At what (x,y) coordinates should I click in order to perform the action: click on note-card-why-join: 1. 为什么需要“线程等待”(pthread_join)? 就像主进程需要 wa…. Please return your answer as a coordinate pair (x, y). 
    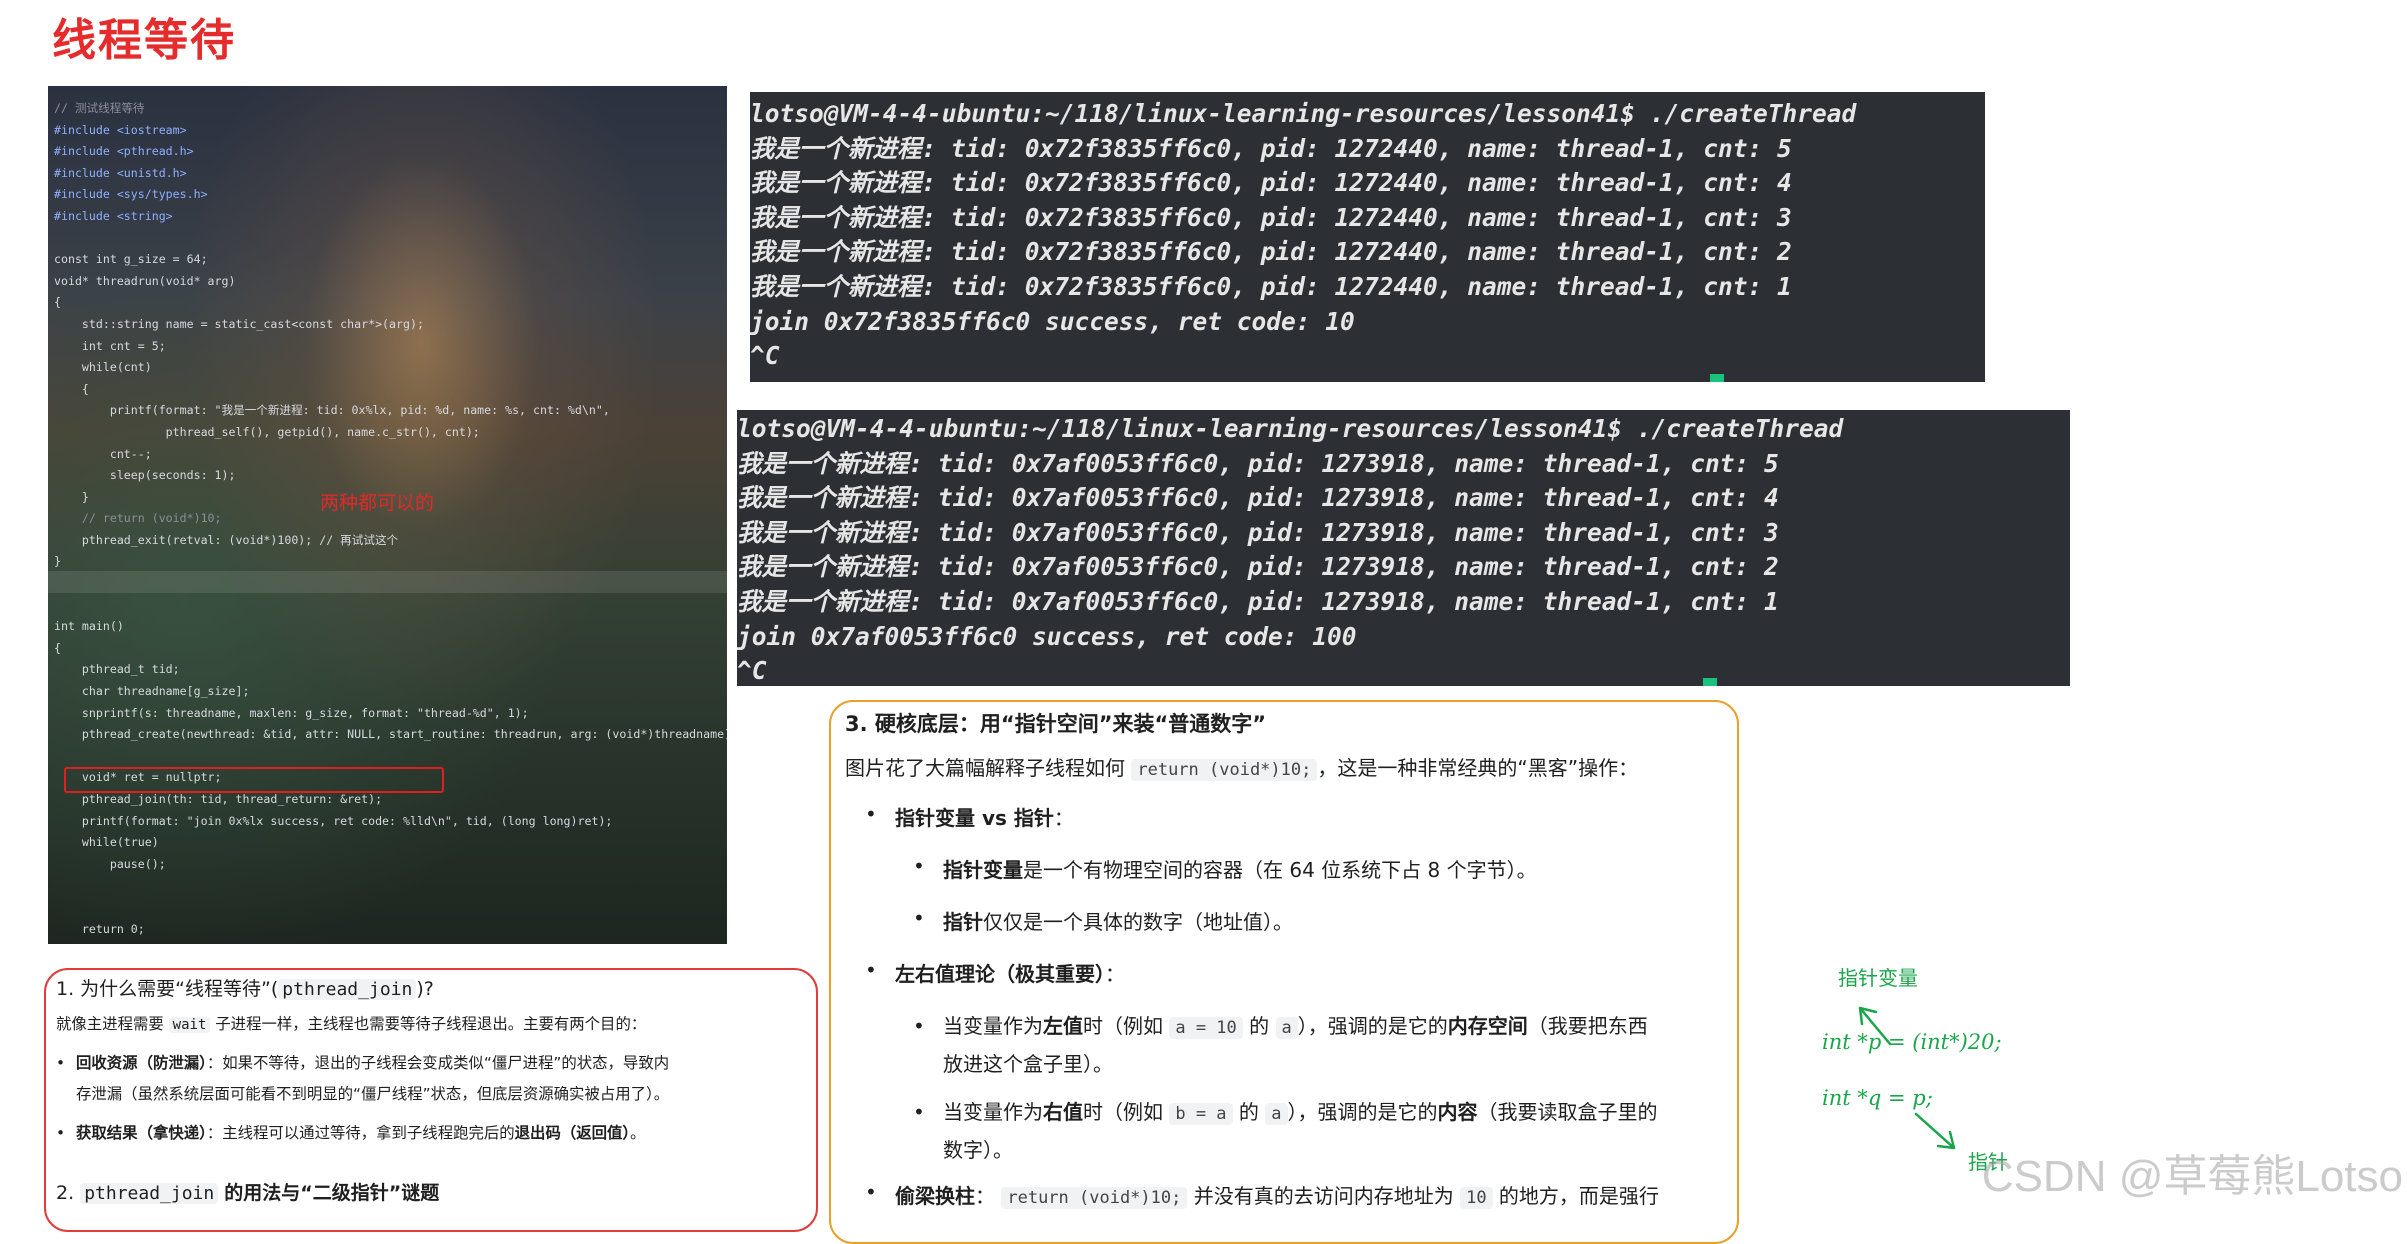
    Looking at the image, I should click on (431, 1100).